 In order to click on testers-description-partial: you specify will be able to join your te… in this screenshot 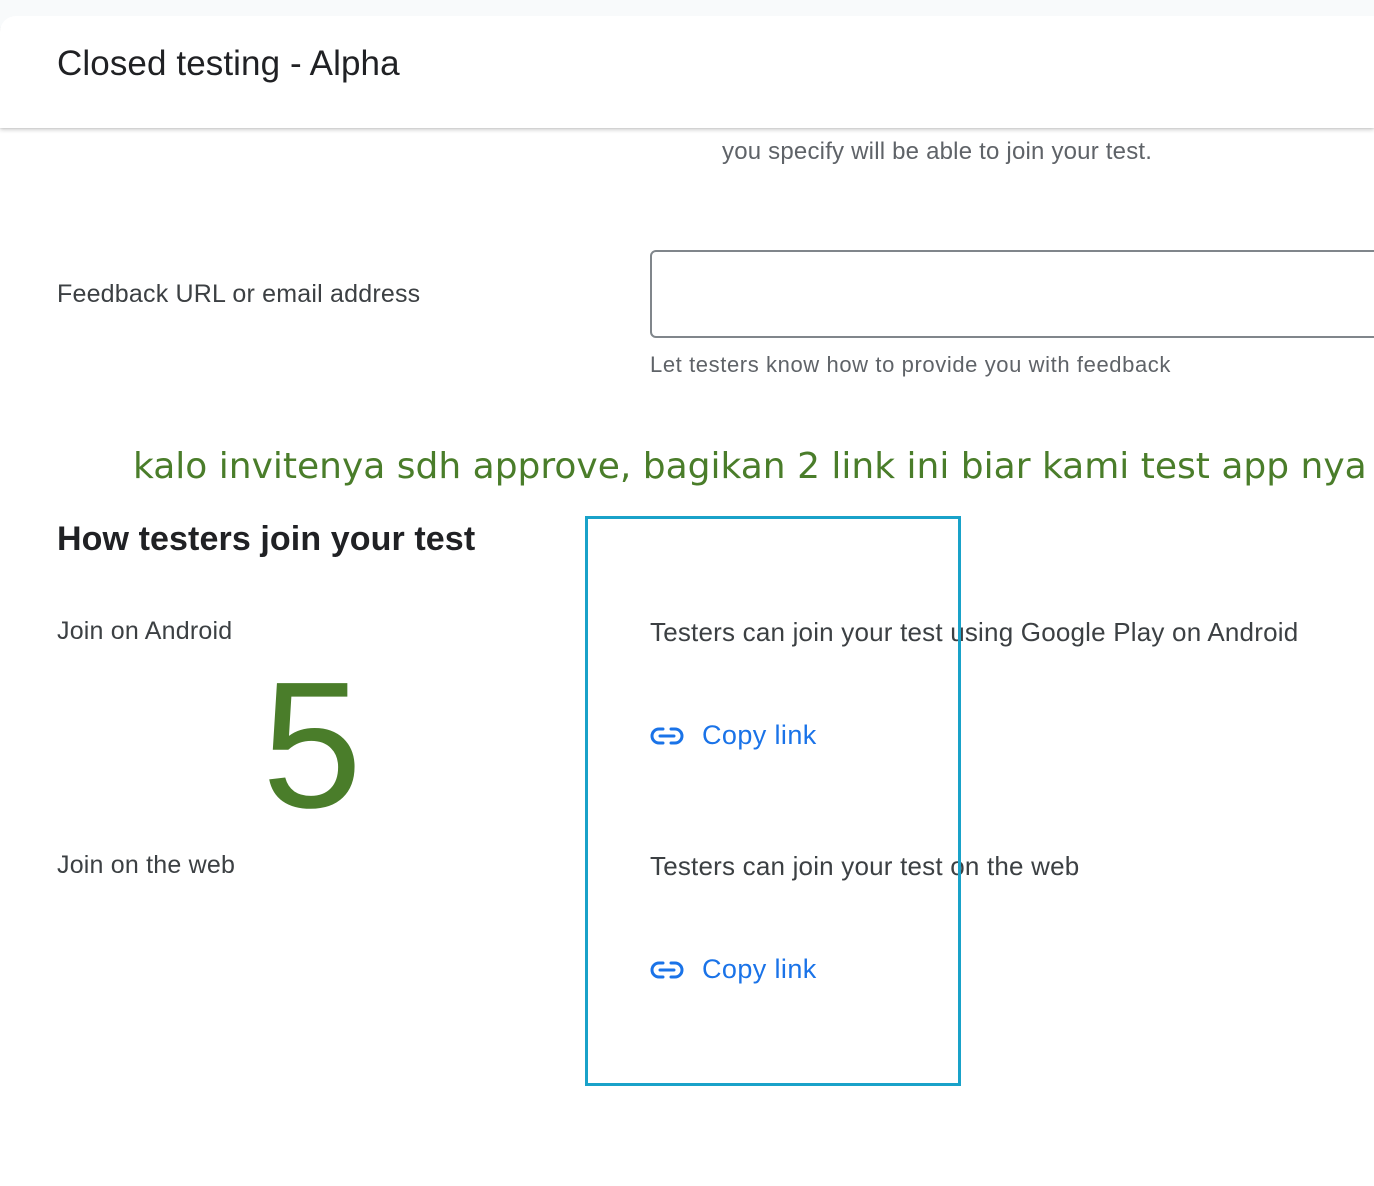, I will do `click(937, 151)`.